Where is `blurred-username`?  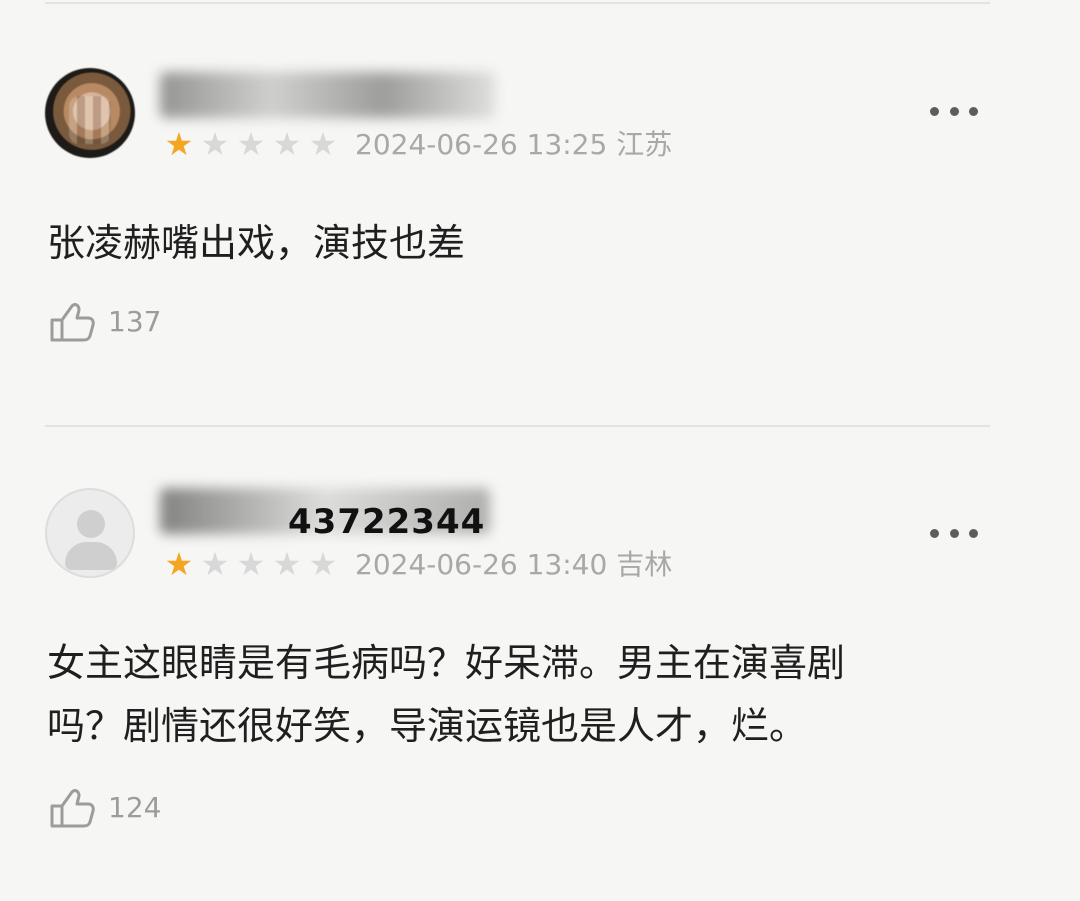
blurred-username is located at coordinates (327, 95).